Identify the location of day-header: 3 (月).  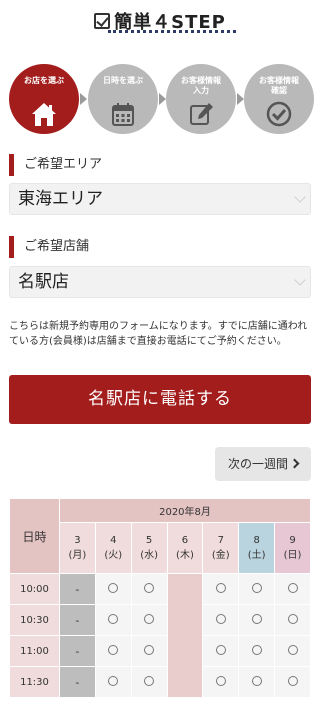
(77, 548).